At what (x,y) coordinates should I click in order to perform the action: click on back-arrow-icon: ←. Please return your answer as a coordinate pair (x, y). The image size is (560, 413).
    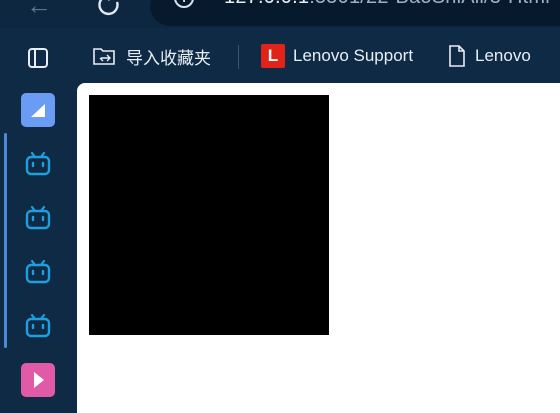
    Looking at the image, I should click on (39, 10).